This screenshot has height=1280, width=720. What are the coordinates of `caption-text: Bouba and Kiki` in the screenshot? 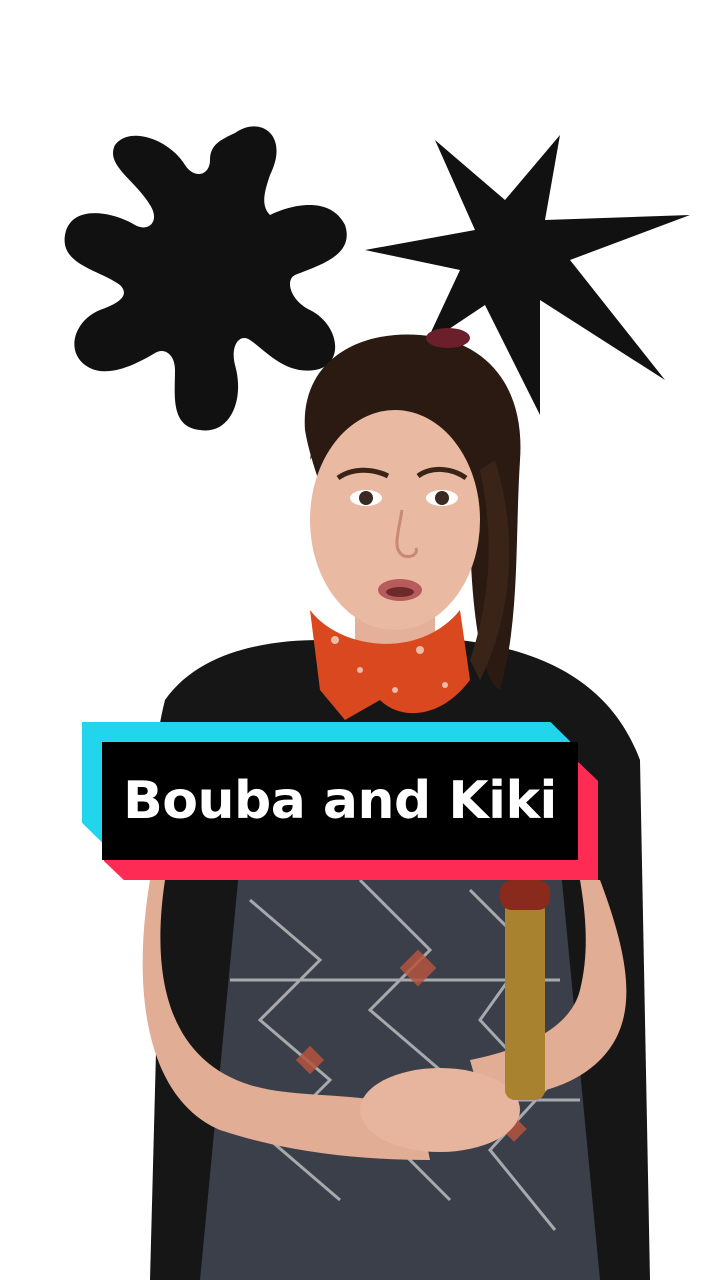 It's located at (340, 801).